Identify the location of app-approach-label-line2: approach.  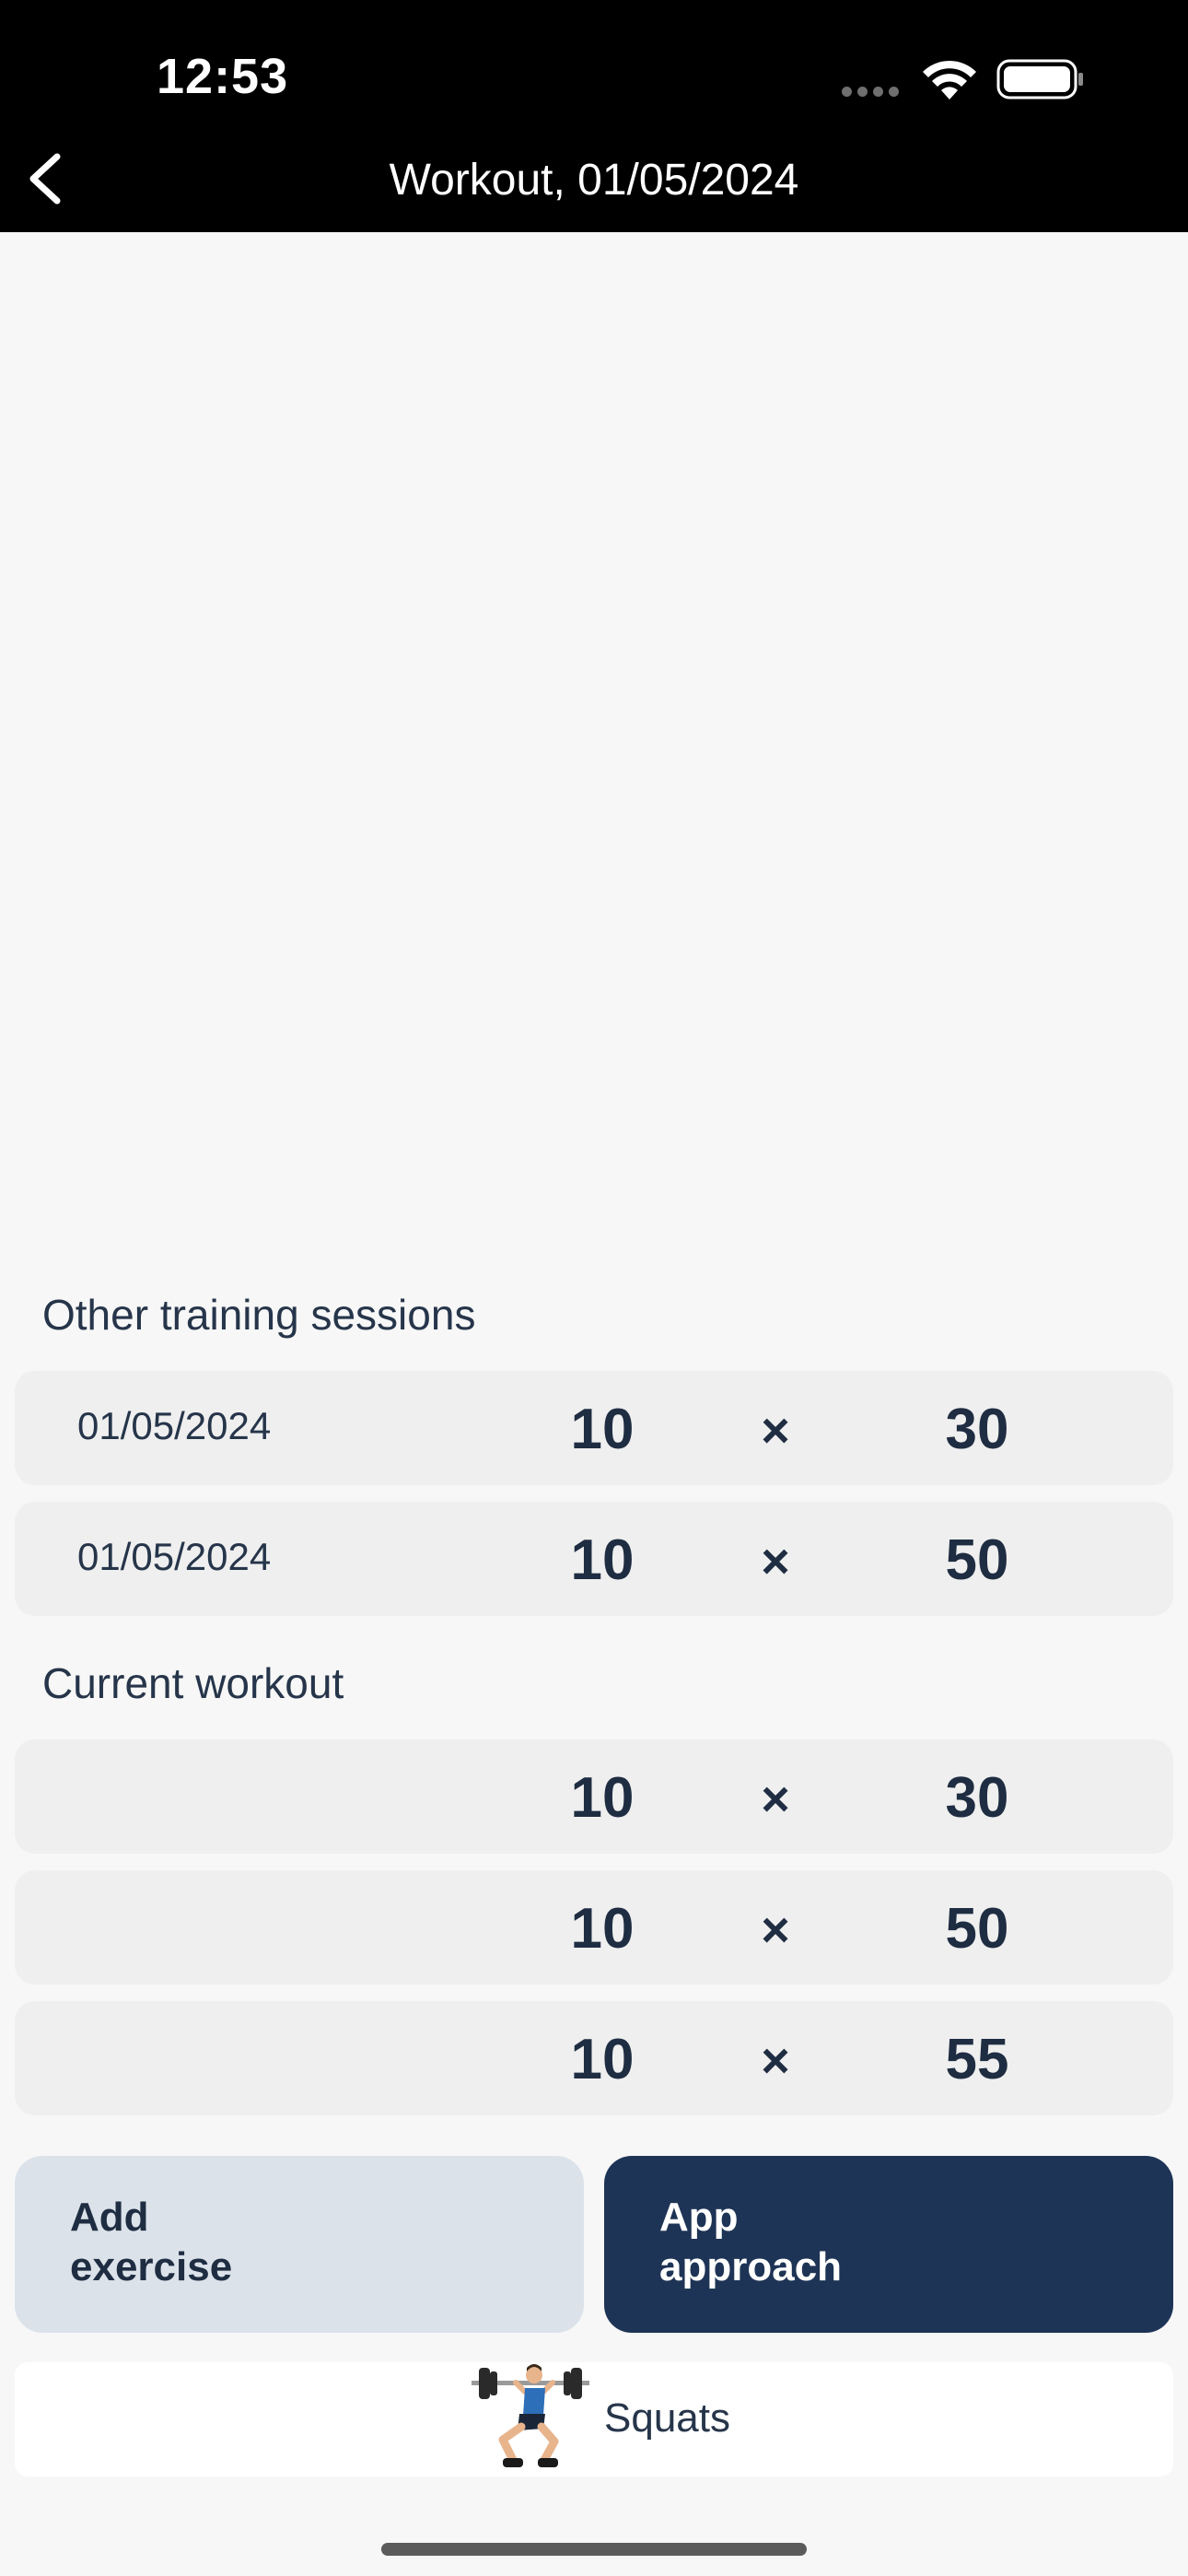
(751, 2266).